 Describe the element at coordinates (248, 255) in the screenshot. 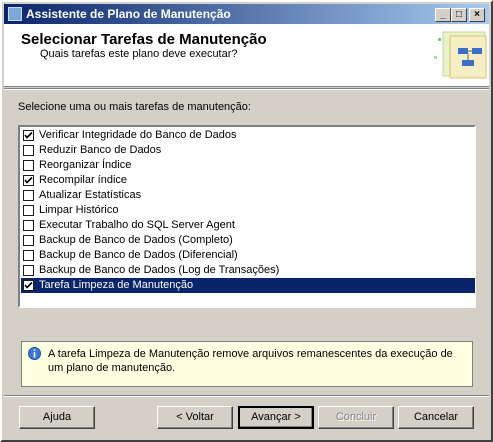

I see `task-row-backup-diferencial: Backup de Banco de Dados (Diferencial)` at that location.